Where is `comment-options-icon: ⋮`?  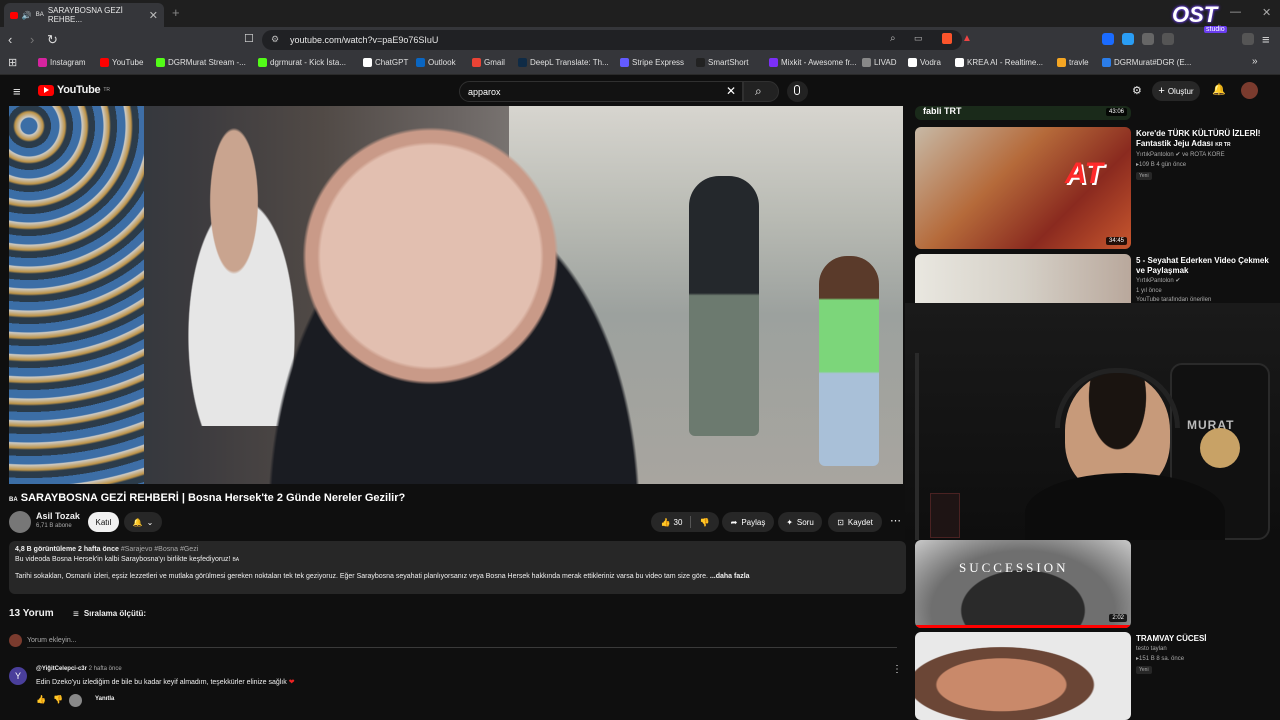
comment-options-icon: ⋮ is located at coordinates (897, 669).